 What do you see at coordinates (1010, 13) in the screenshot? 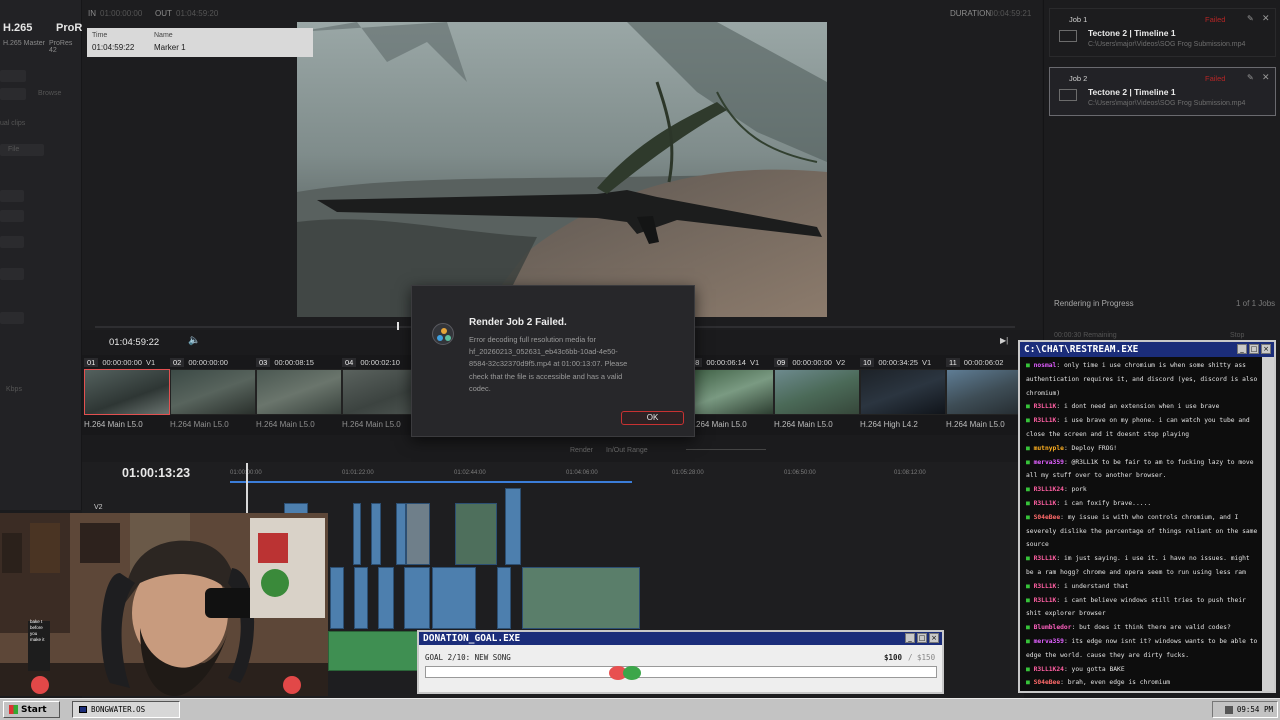
I see `duration-timecode: 00:04:59:21` at bounding box center [1010, 13].